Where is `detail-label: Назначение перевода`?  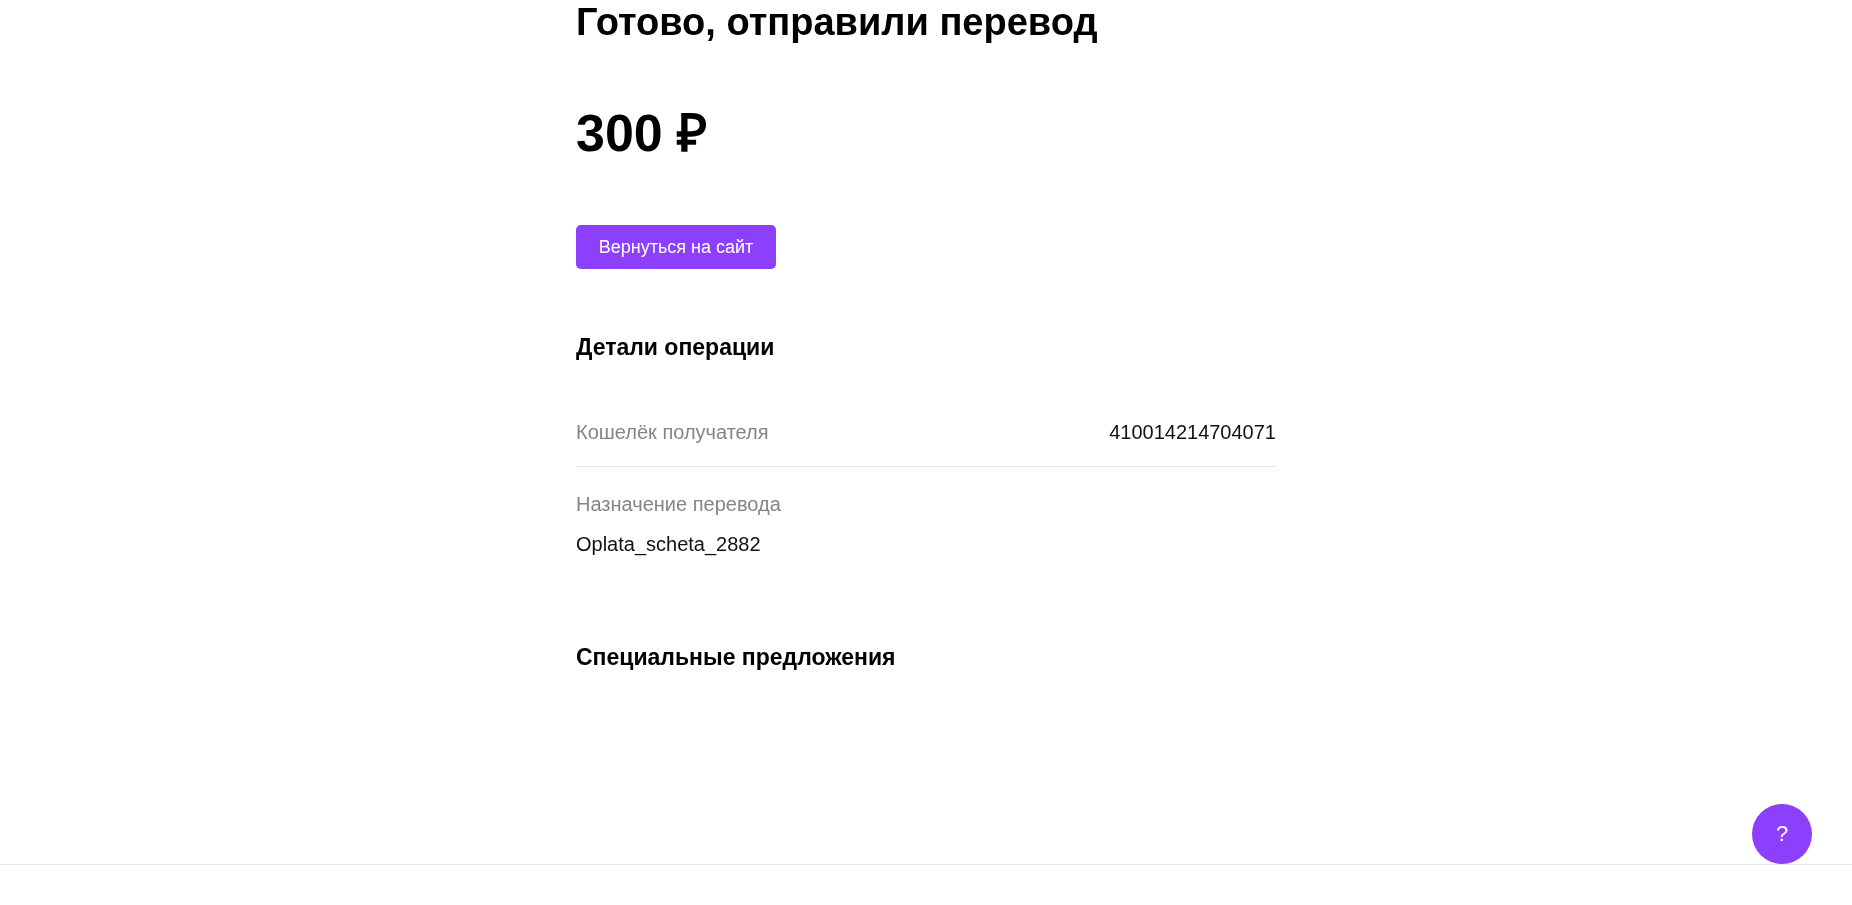
detail-label: Назначение перевода is located at coordinates (678, 504).